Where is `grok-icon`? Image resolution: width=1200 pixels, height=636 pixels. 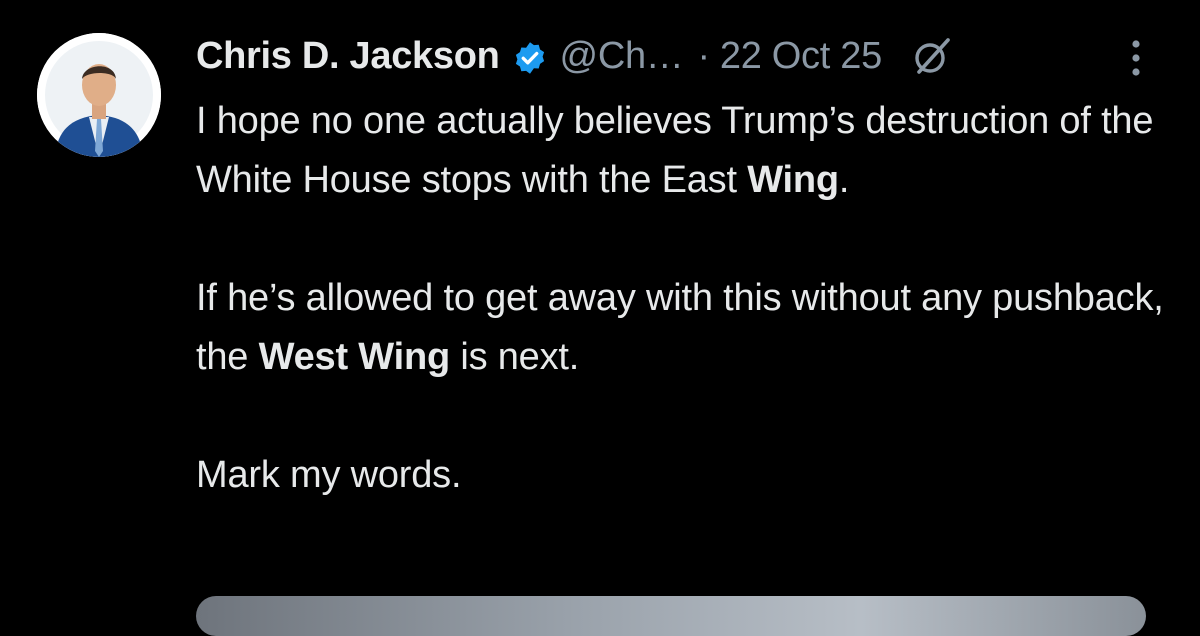 grok-icon is located at coordinates (932, 56).